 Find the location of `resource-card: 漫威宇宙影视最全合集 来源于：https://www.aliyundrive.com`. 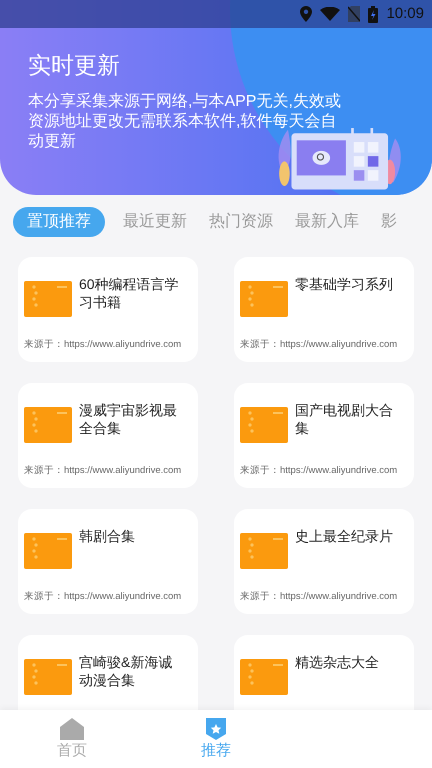

resource-card: 漫威宇宙影视最全合集 来源于：https://www.aliyundrive.com is located at coordinates (108, 435).